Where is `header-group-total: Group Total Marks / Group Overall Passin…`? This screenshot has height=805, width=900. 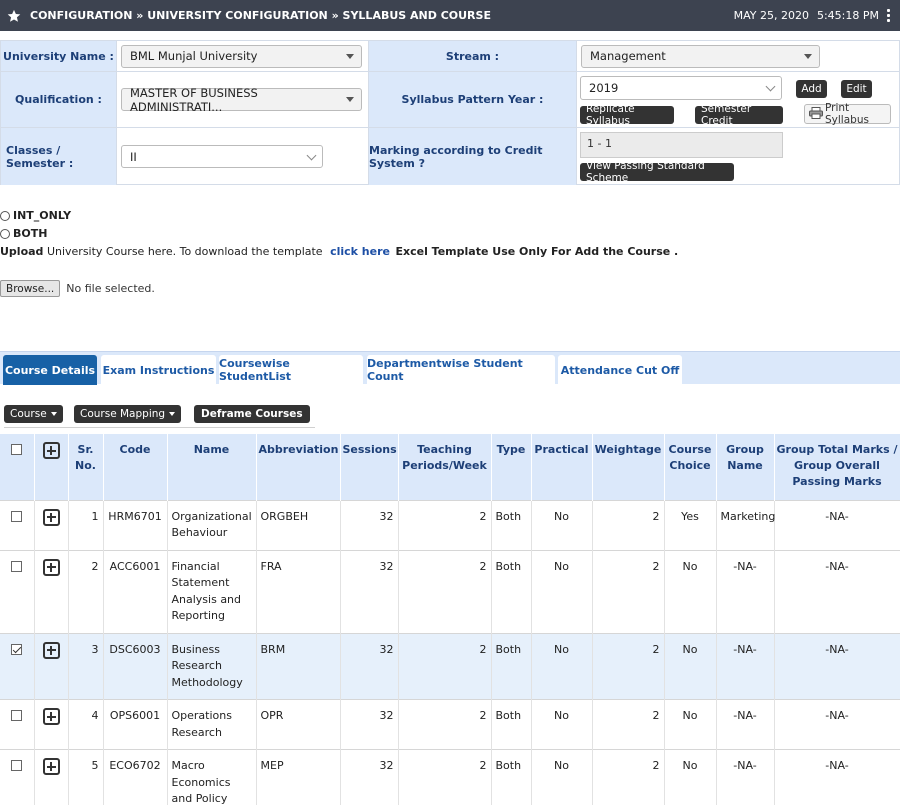
header-group-total: Group Total Marks / Group Overall Passin… is located at coordinates (837, 467).